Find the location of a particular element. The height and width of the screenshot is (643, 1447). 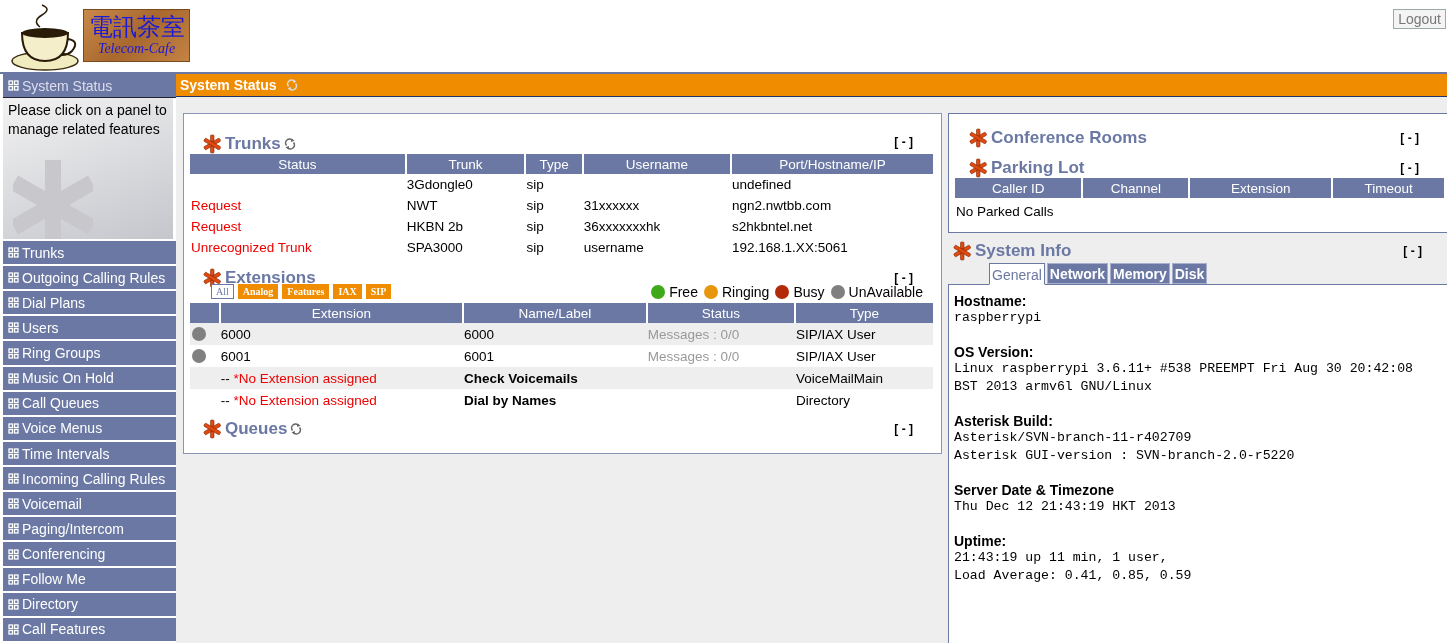

info-value: Asterisk/SVN-branch-11-r402709 is located at coordinates (1073, 438).